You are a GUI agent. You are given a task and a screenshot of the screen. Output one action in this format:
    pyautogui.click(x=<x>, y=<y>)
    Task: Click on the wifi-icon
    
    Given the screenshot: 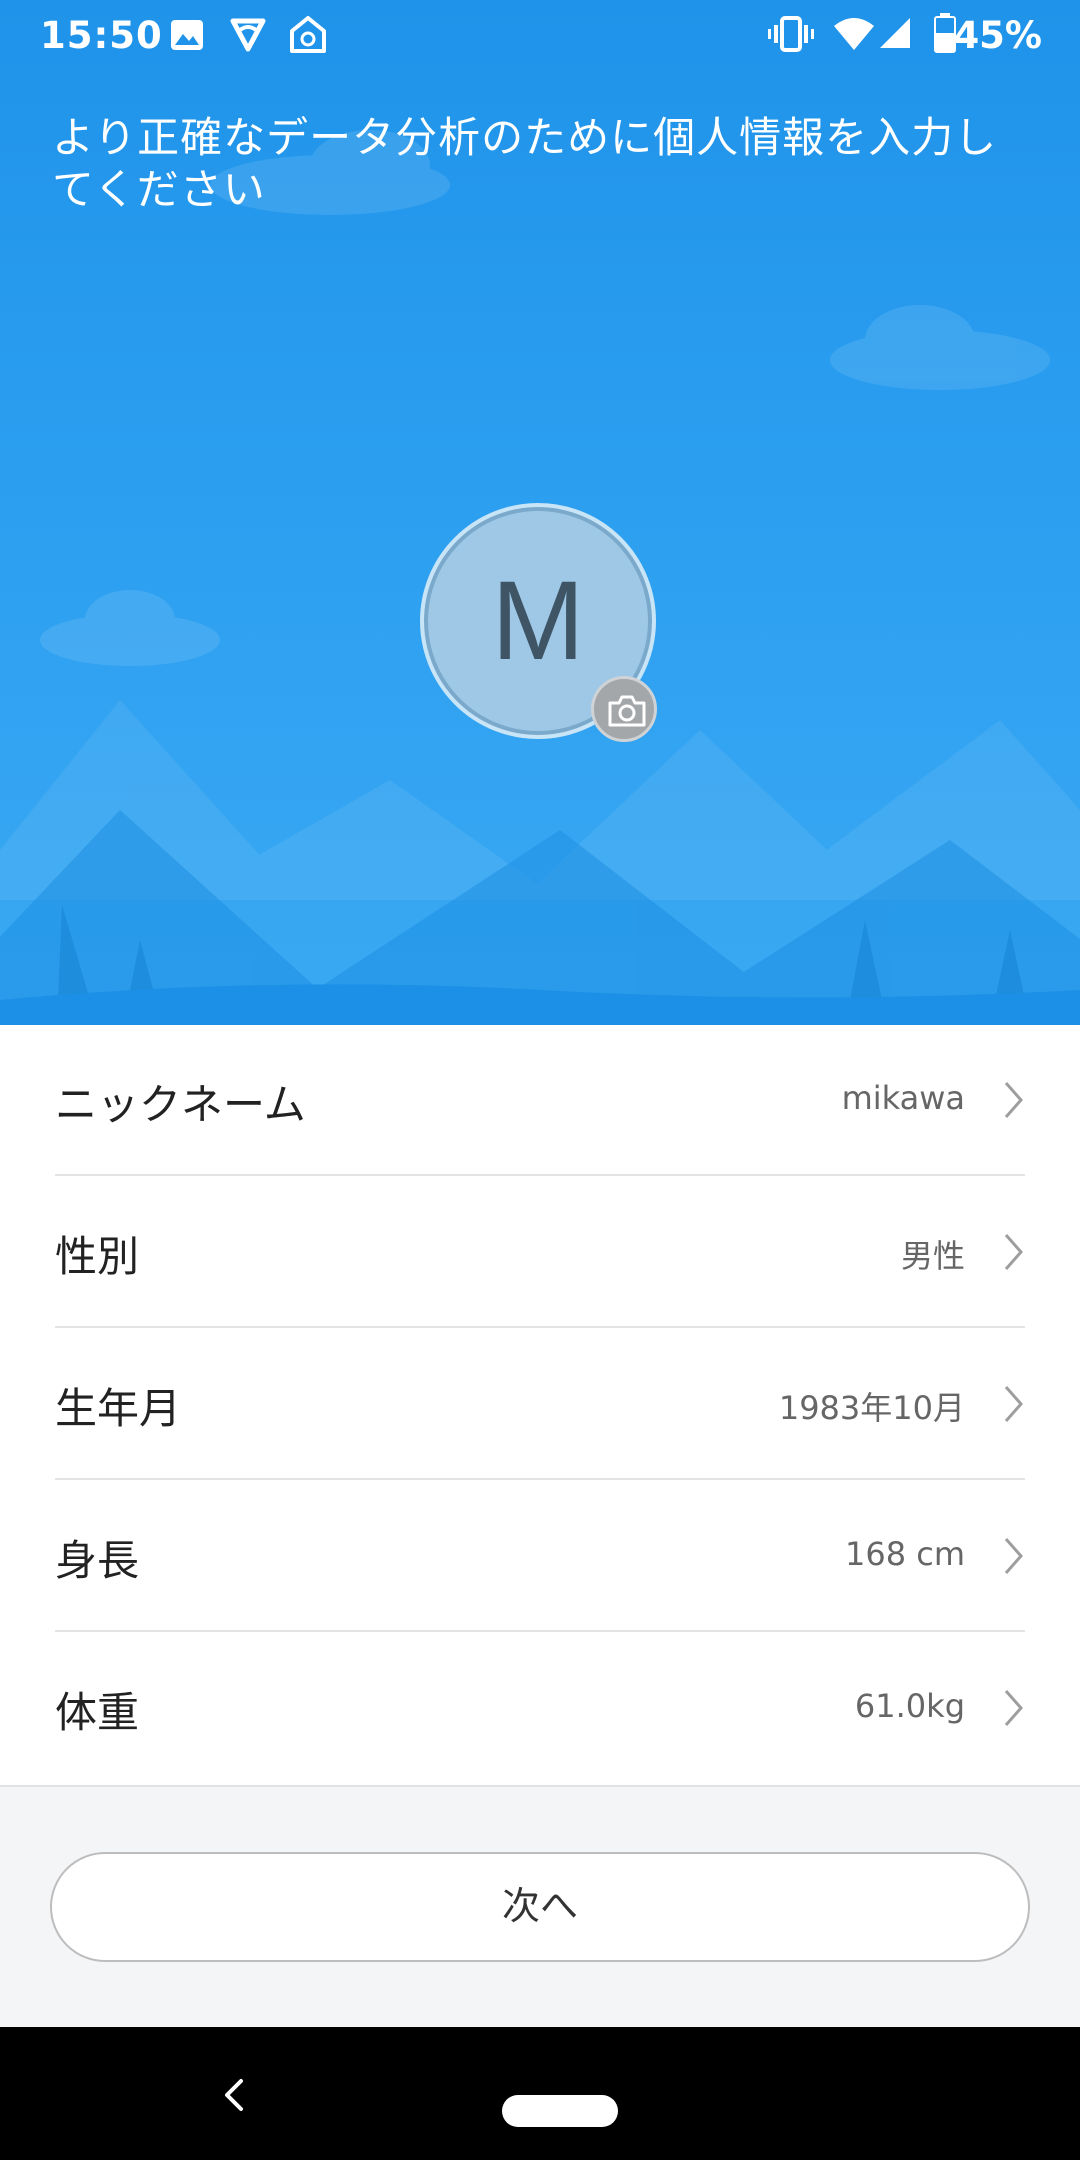 What is the action you would take?
    pyautogui.click(x=854, y=34)
    